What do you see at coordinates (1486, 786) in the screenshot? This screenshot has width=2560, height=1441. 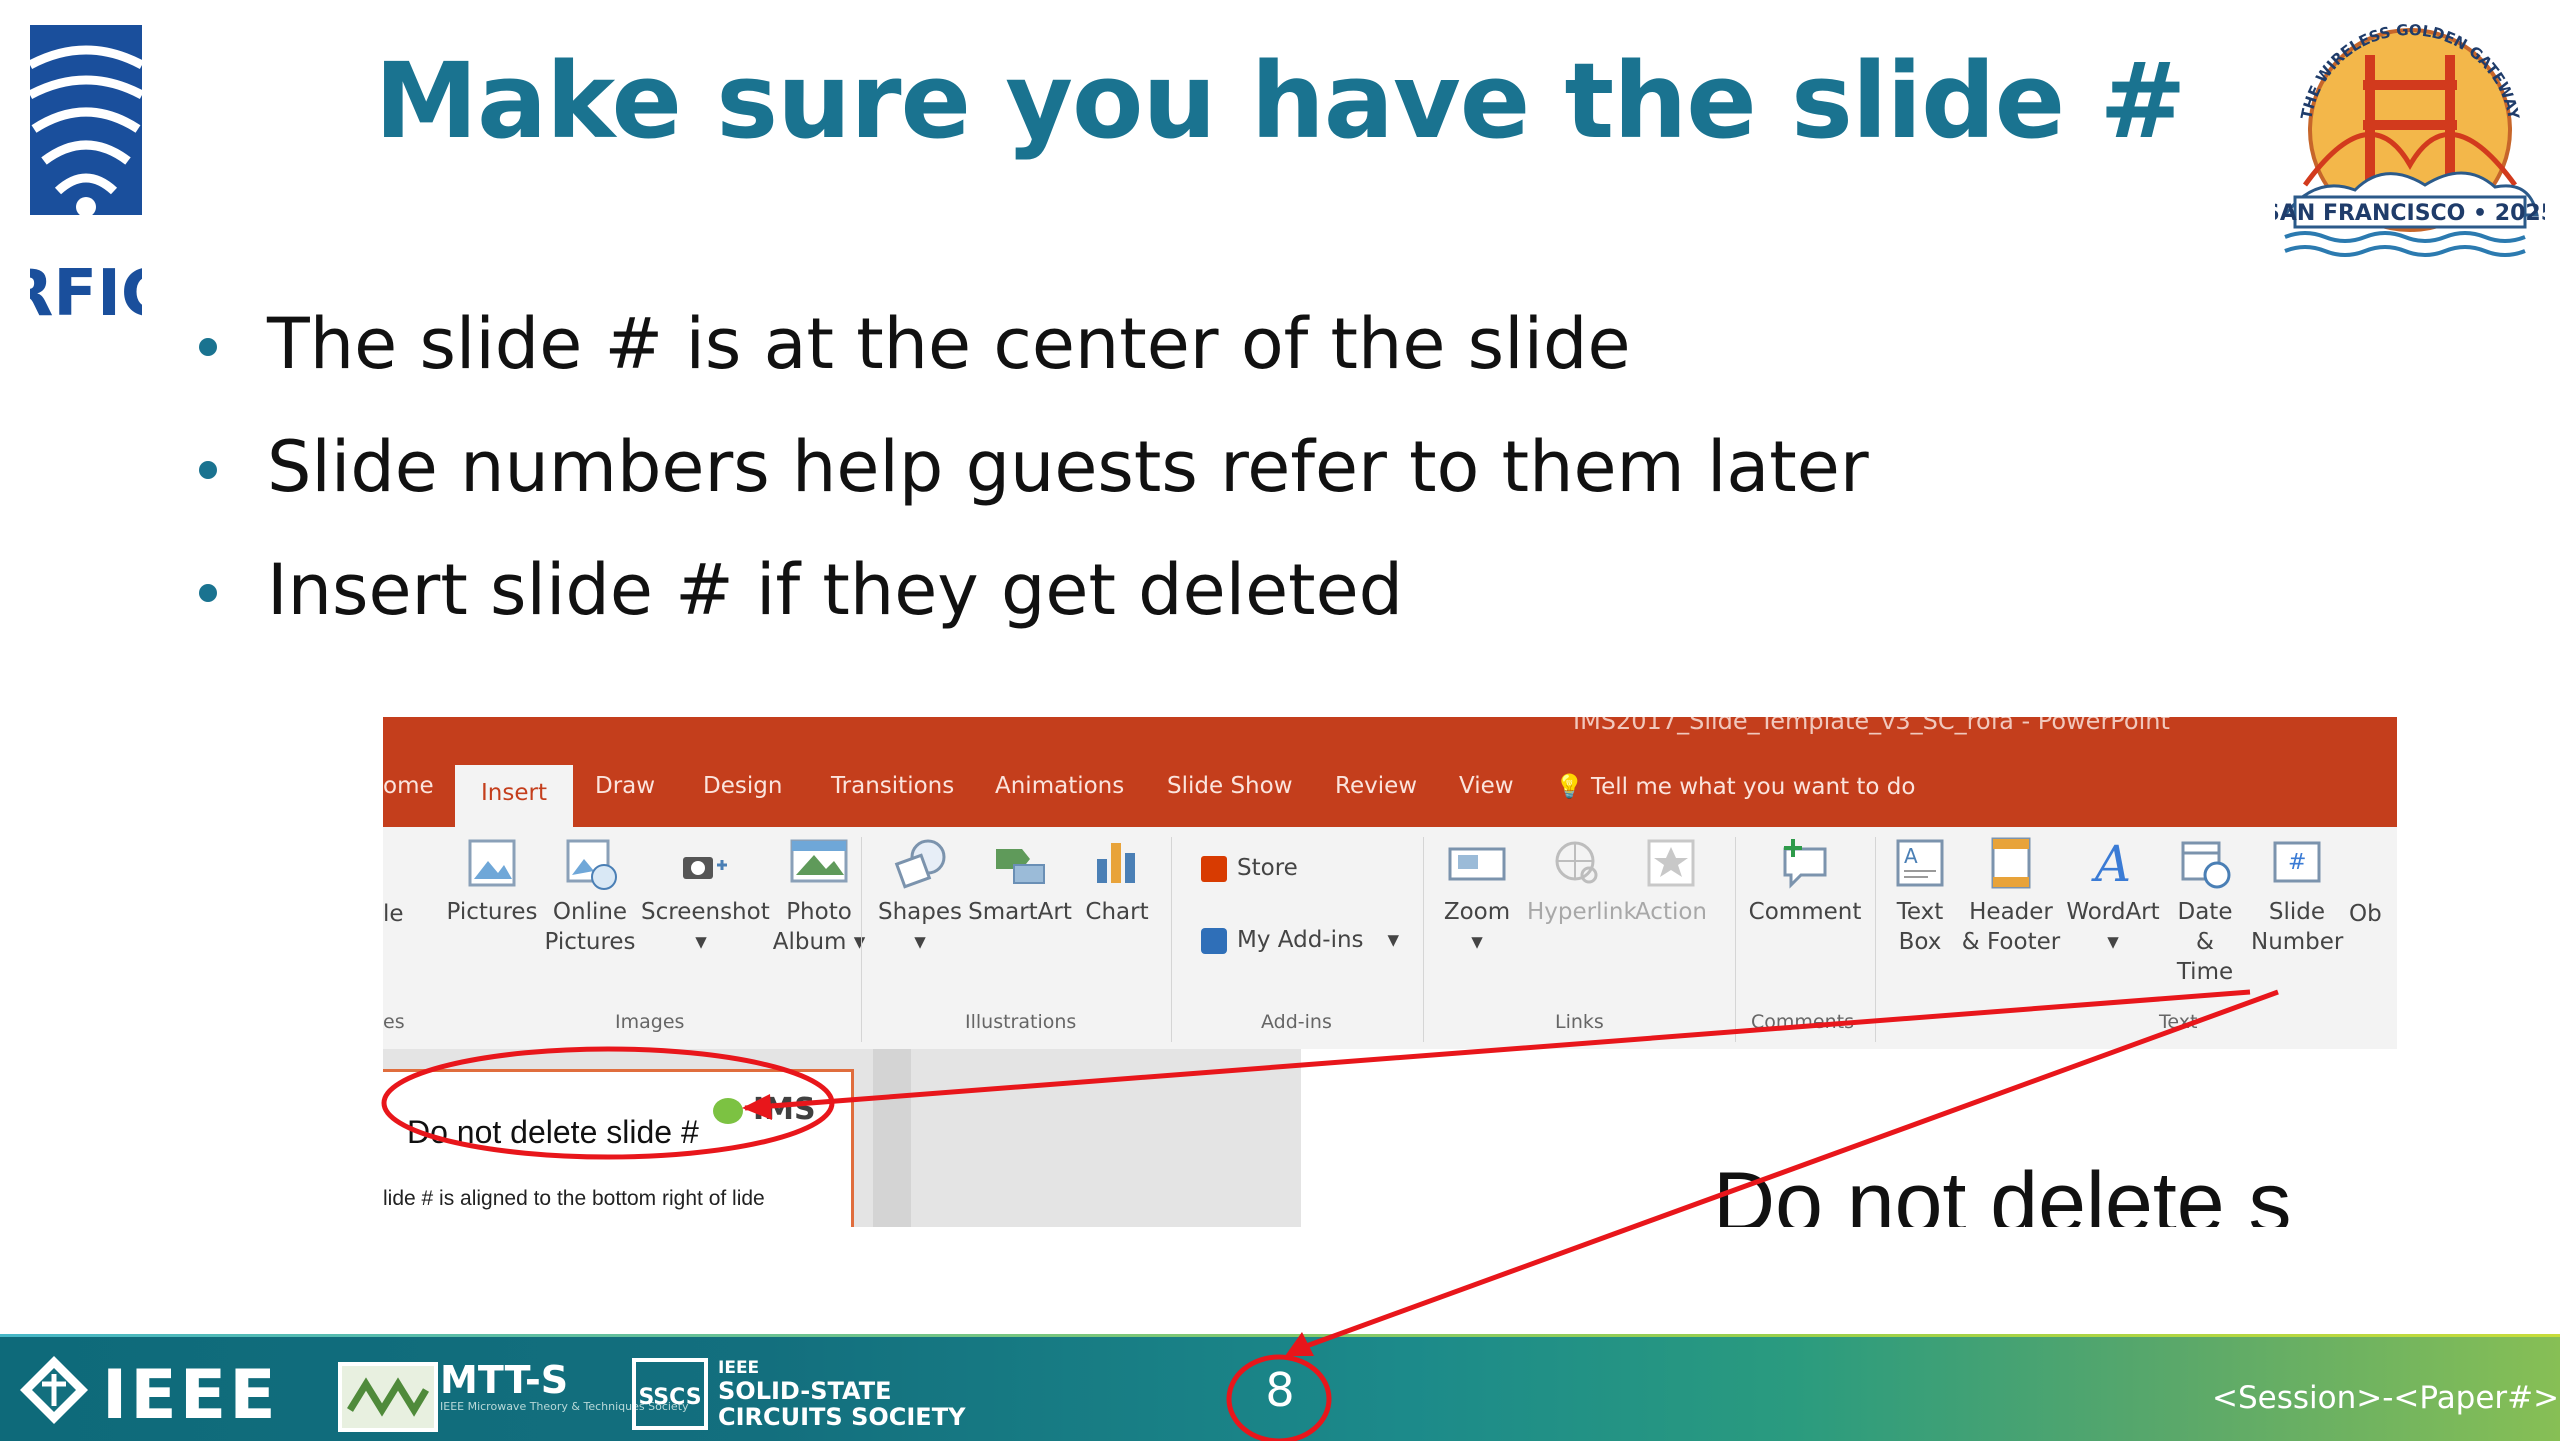 I see `tab-view: View` at bounding box center [1486, 786].